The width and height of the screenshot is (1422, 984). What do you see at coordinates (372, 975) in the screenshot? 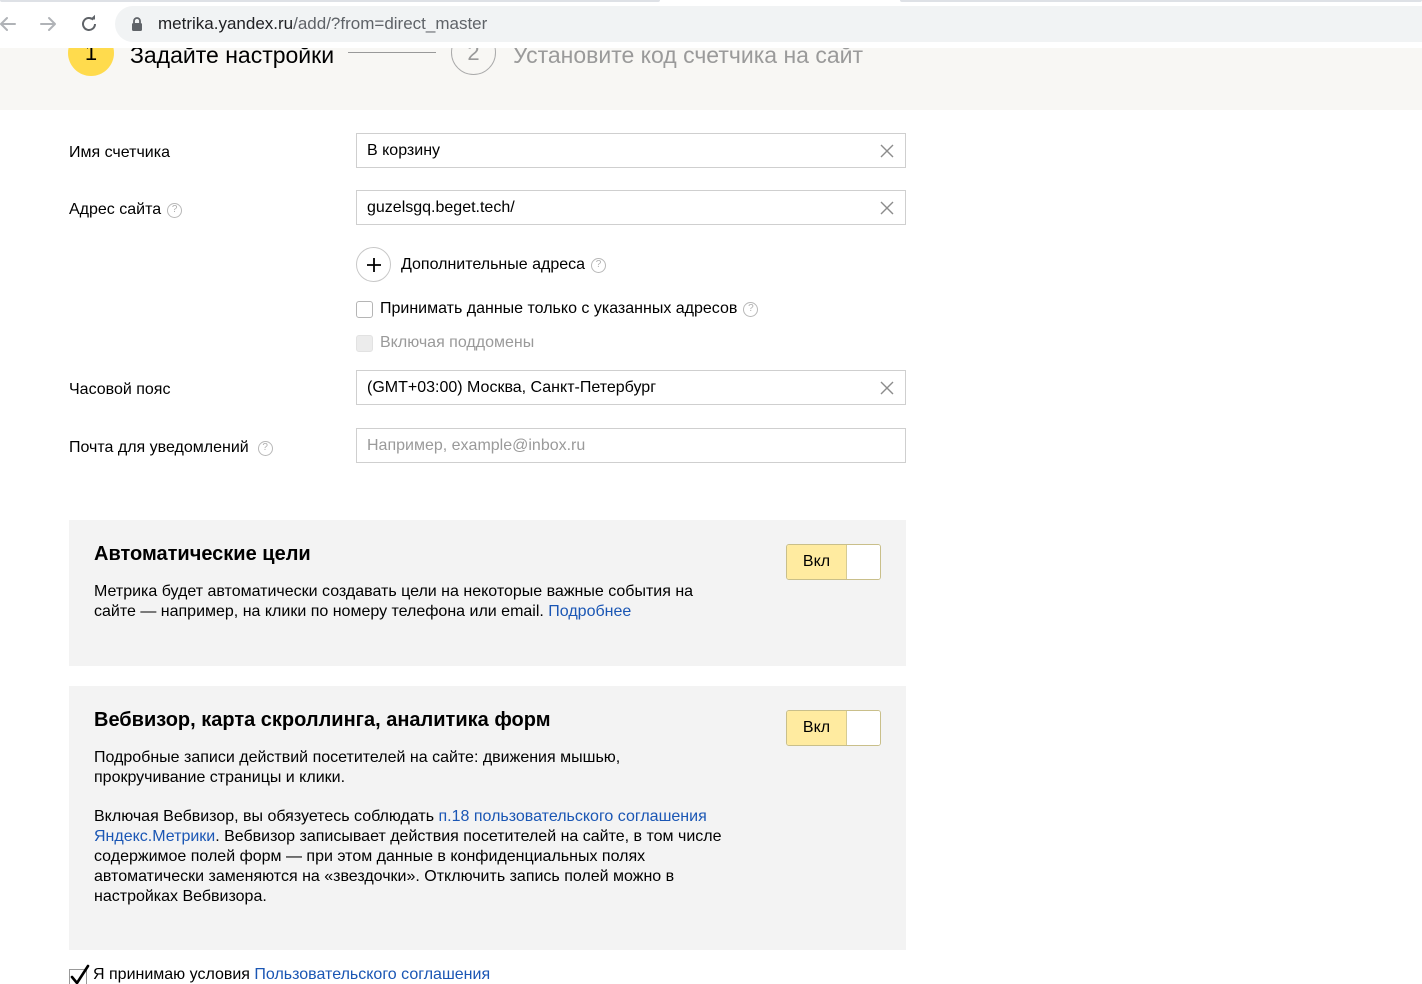
I see `user-agreement-link: Пользовательского соглашения` at bounding box center [372, 975].